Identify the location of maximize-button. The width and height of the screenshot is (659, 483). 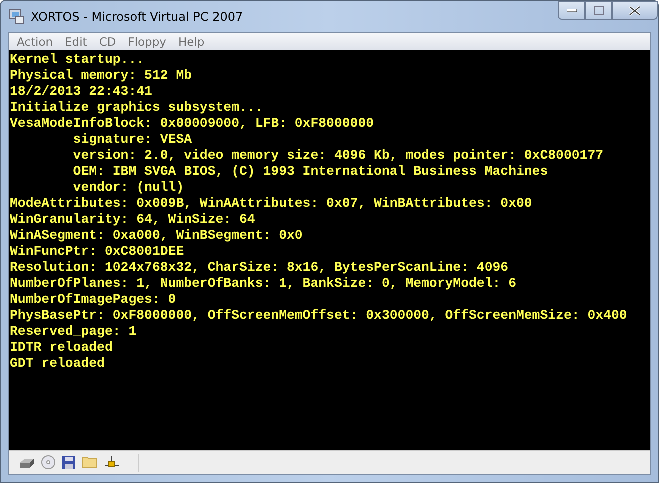
(598, 10).